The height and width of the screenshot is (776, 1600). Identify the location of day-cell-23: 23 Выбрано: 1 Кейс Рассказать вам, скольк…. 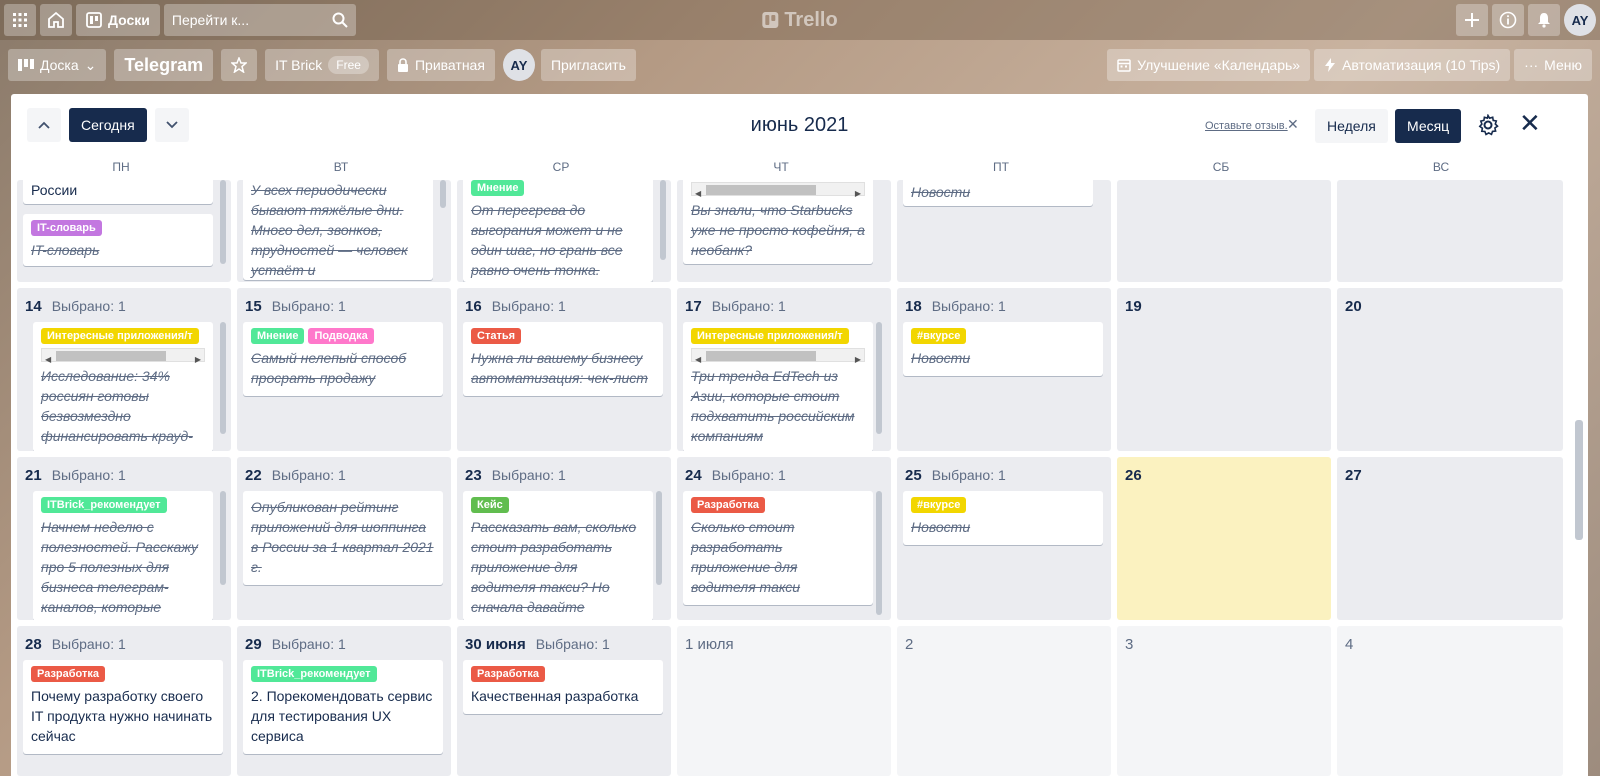
(564, 538).